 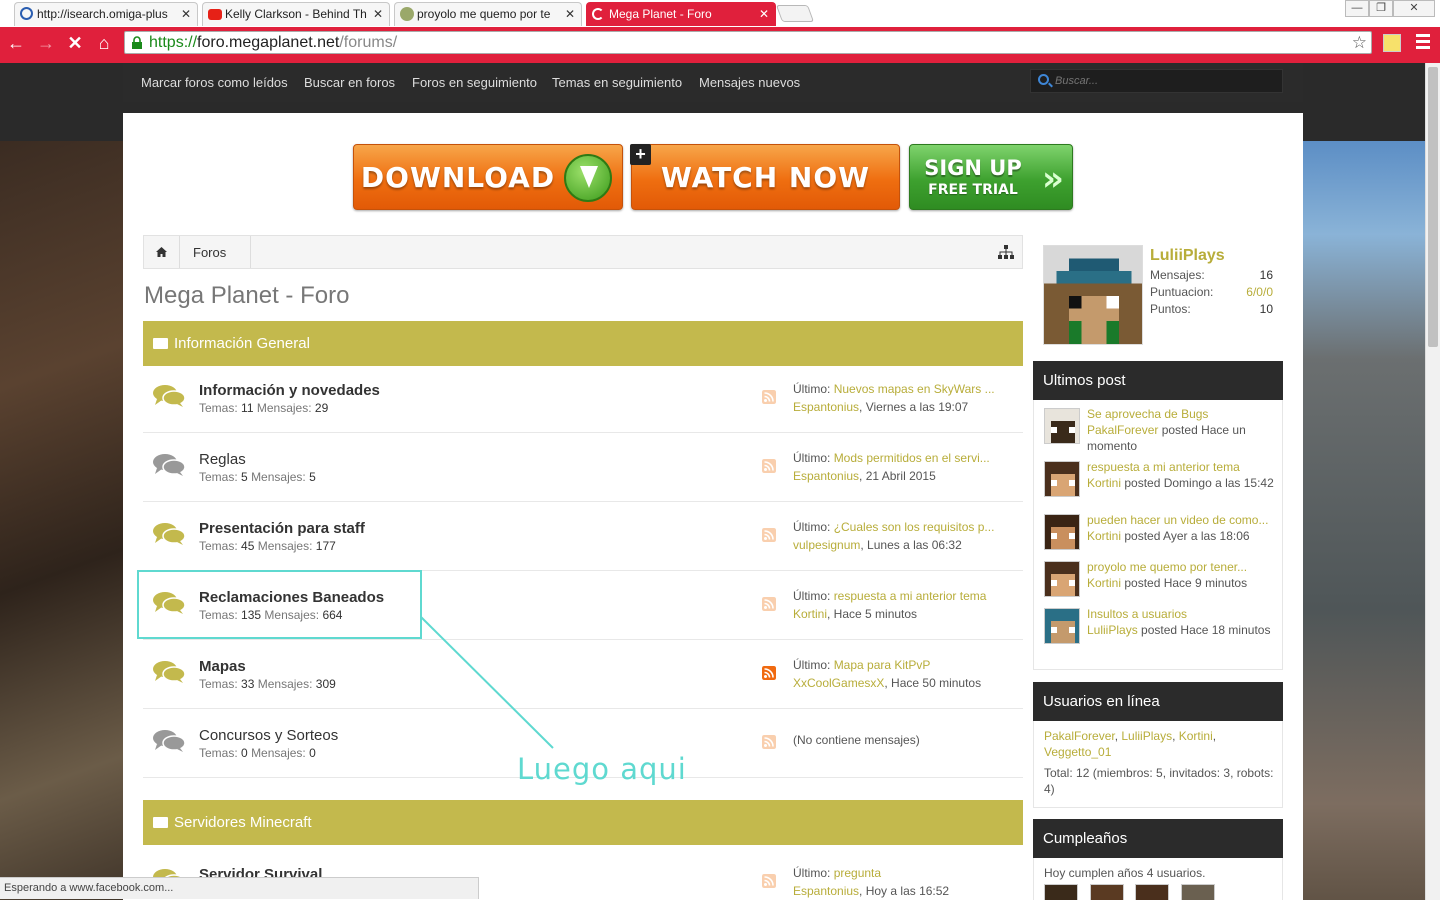 I want to click on forum-row: Mapas Temas: 33 Mensajes: 309 Último, so click(x=583, y=674).